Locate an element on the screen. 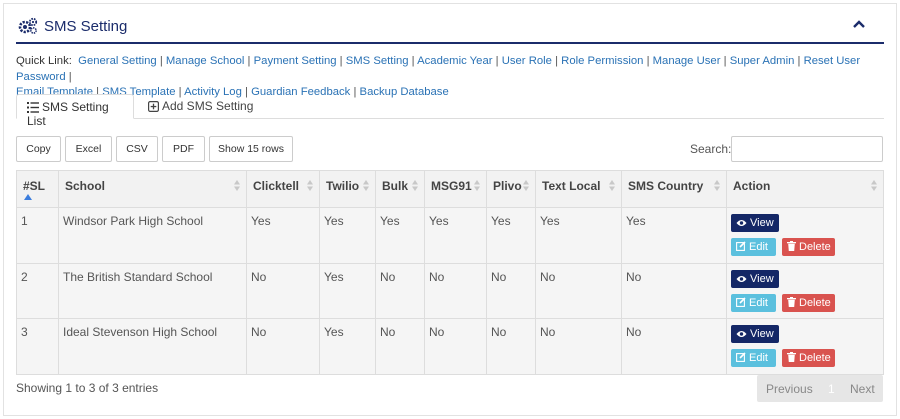 Image resolution: width=900 pixels, height=419 pixels. column-header-bulk: Bulk is located at coordinates (400, 189).